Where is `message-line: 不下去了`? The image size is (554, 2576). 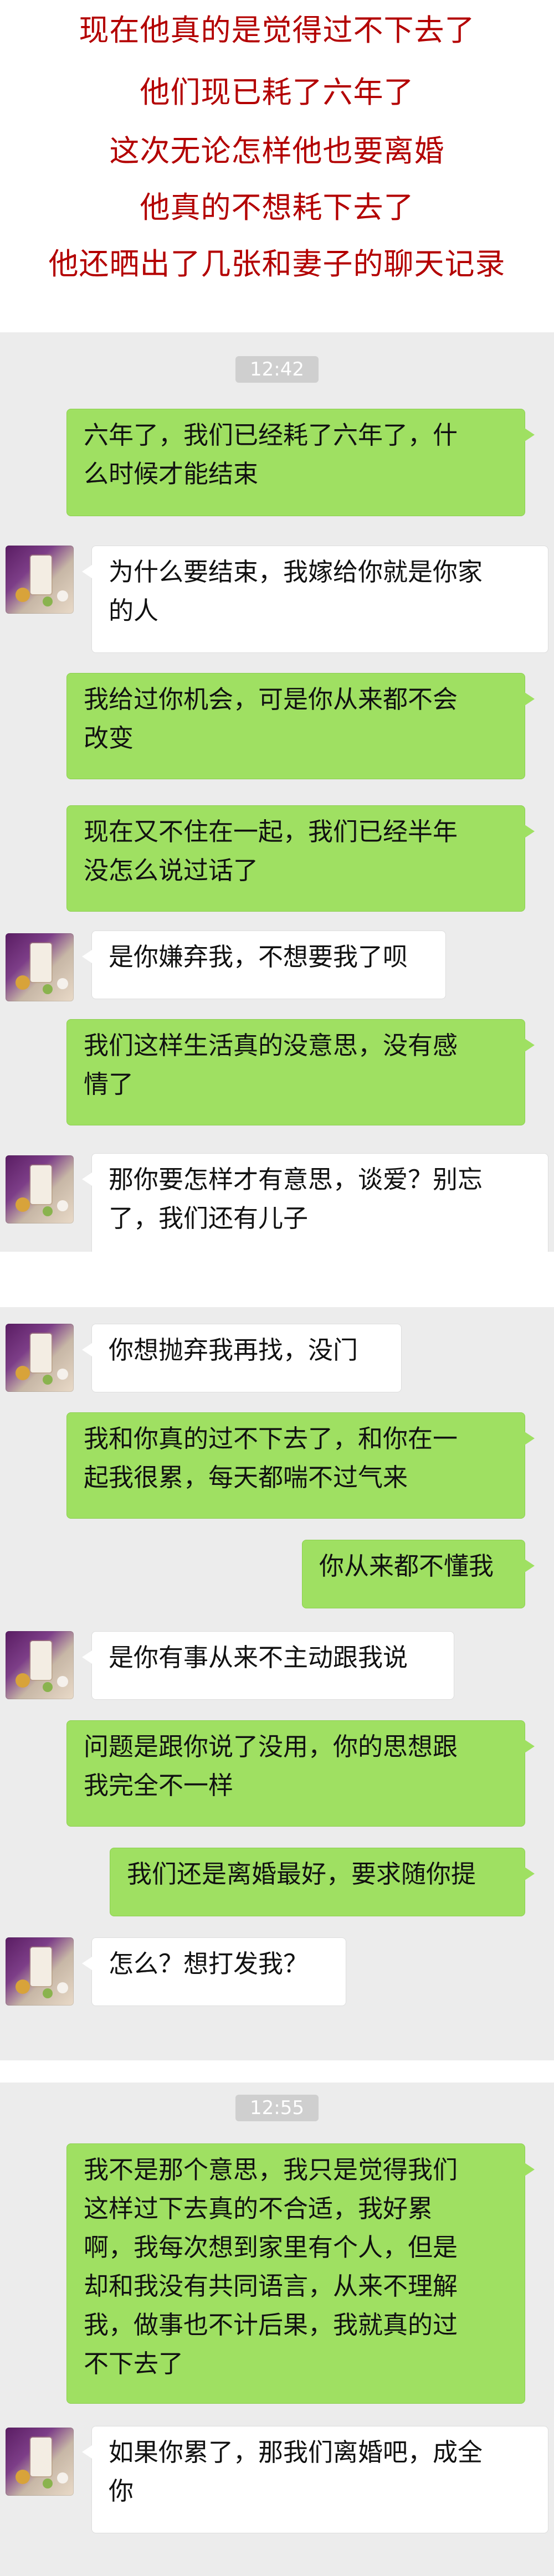 message-line: 不下去了 is located at coordinates (134, 2363).